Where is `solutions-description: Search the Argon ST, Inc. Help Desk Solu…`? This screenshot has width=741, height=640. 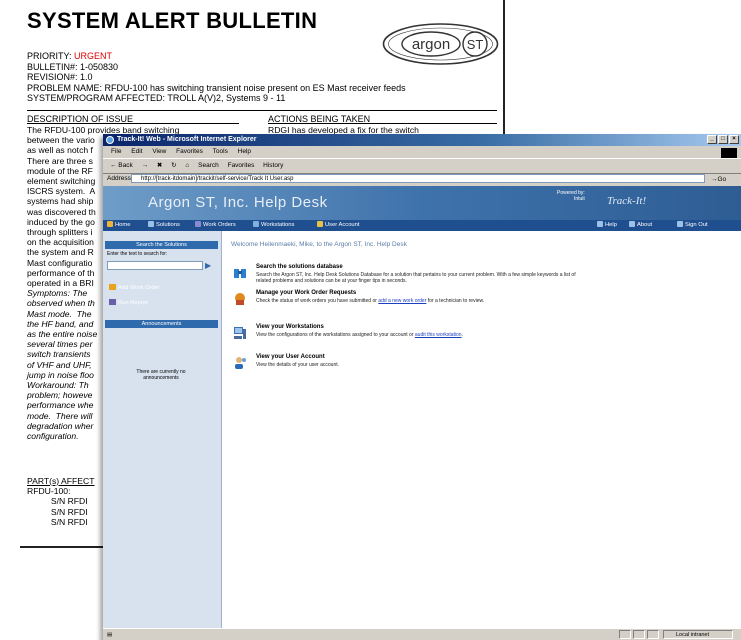 solutions-description: Search the Argon ST, Inc. Help Desk Solu… is located at coordinates (416, 278).